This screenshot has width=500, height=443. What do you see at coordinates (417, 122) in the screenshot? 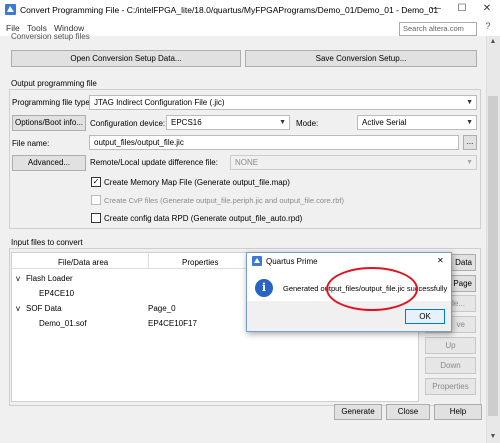
I see `mode-select: Active Serial ▼` at bounding box center [417, 122].